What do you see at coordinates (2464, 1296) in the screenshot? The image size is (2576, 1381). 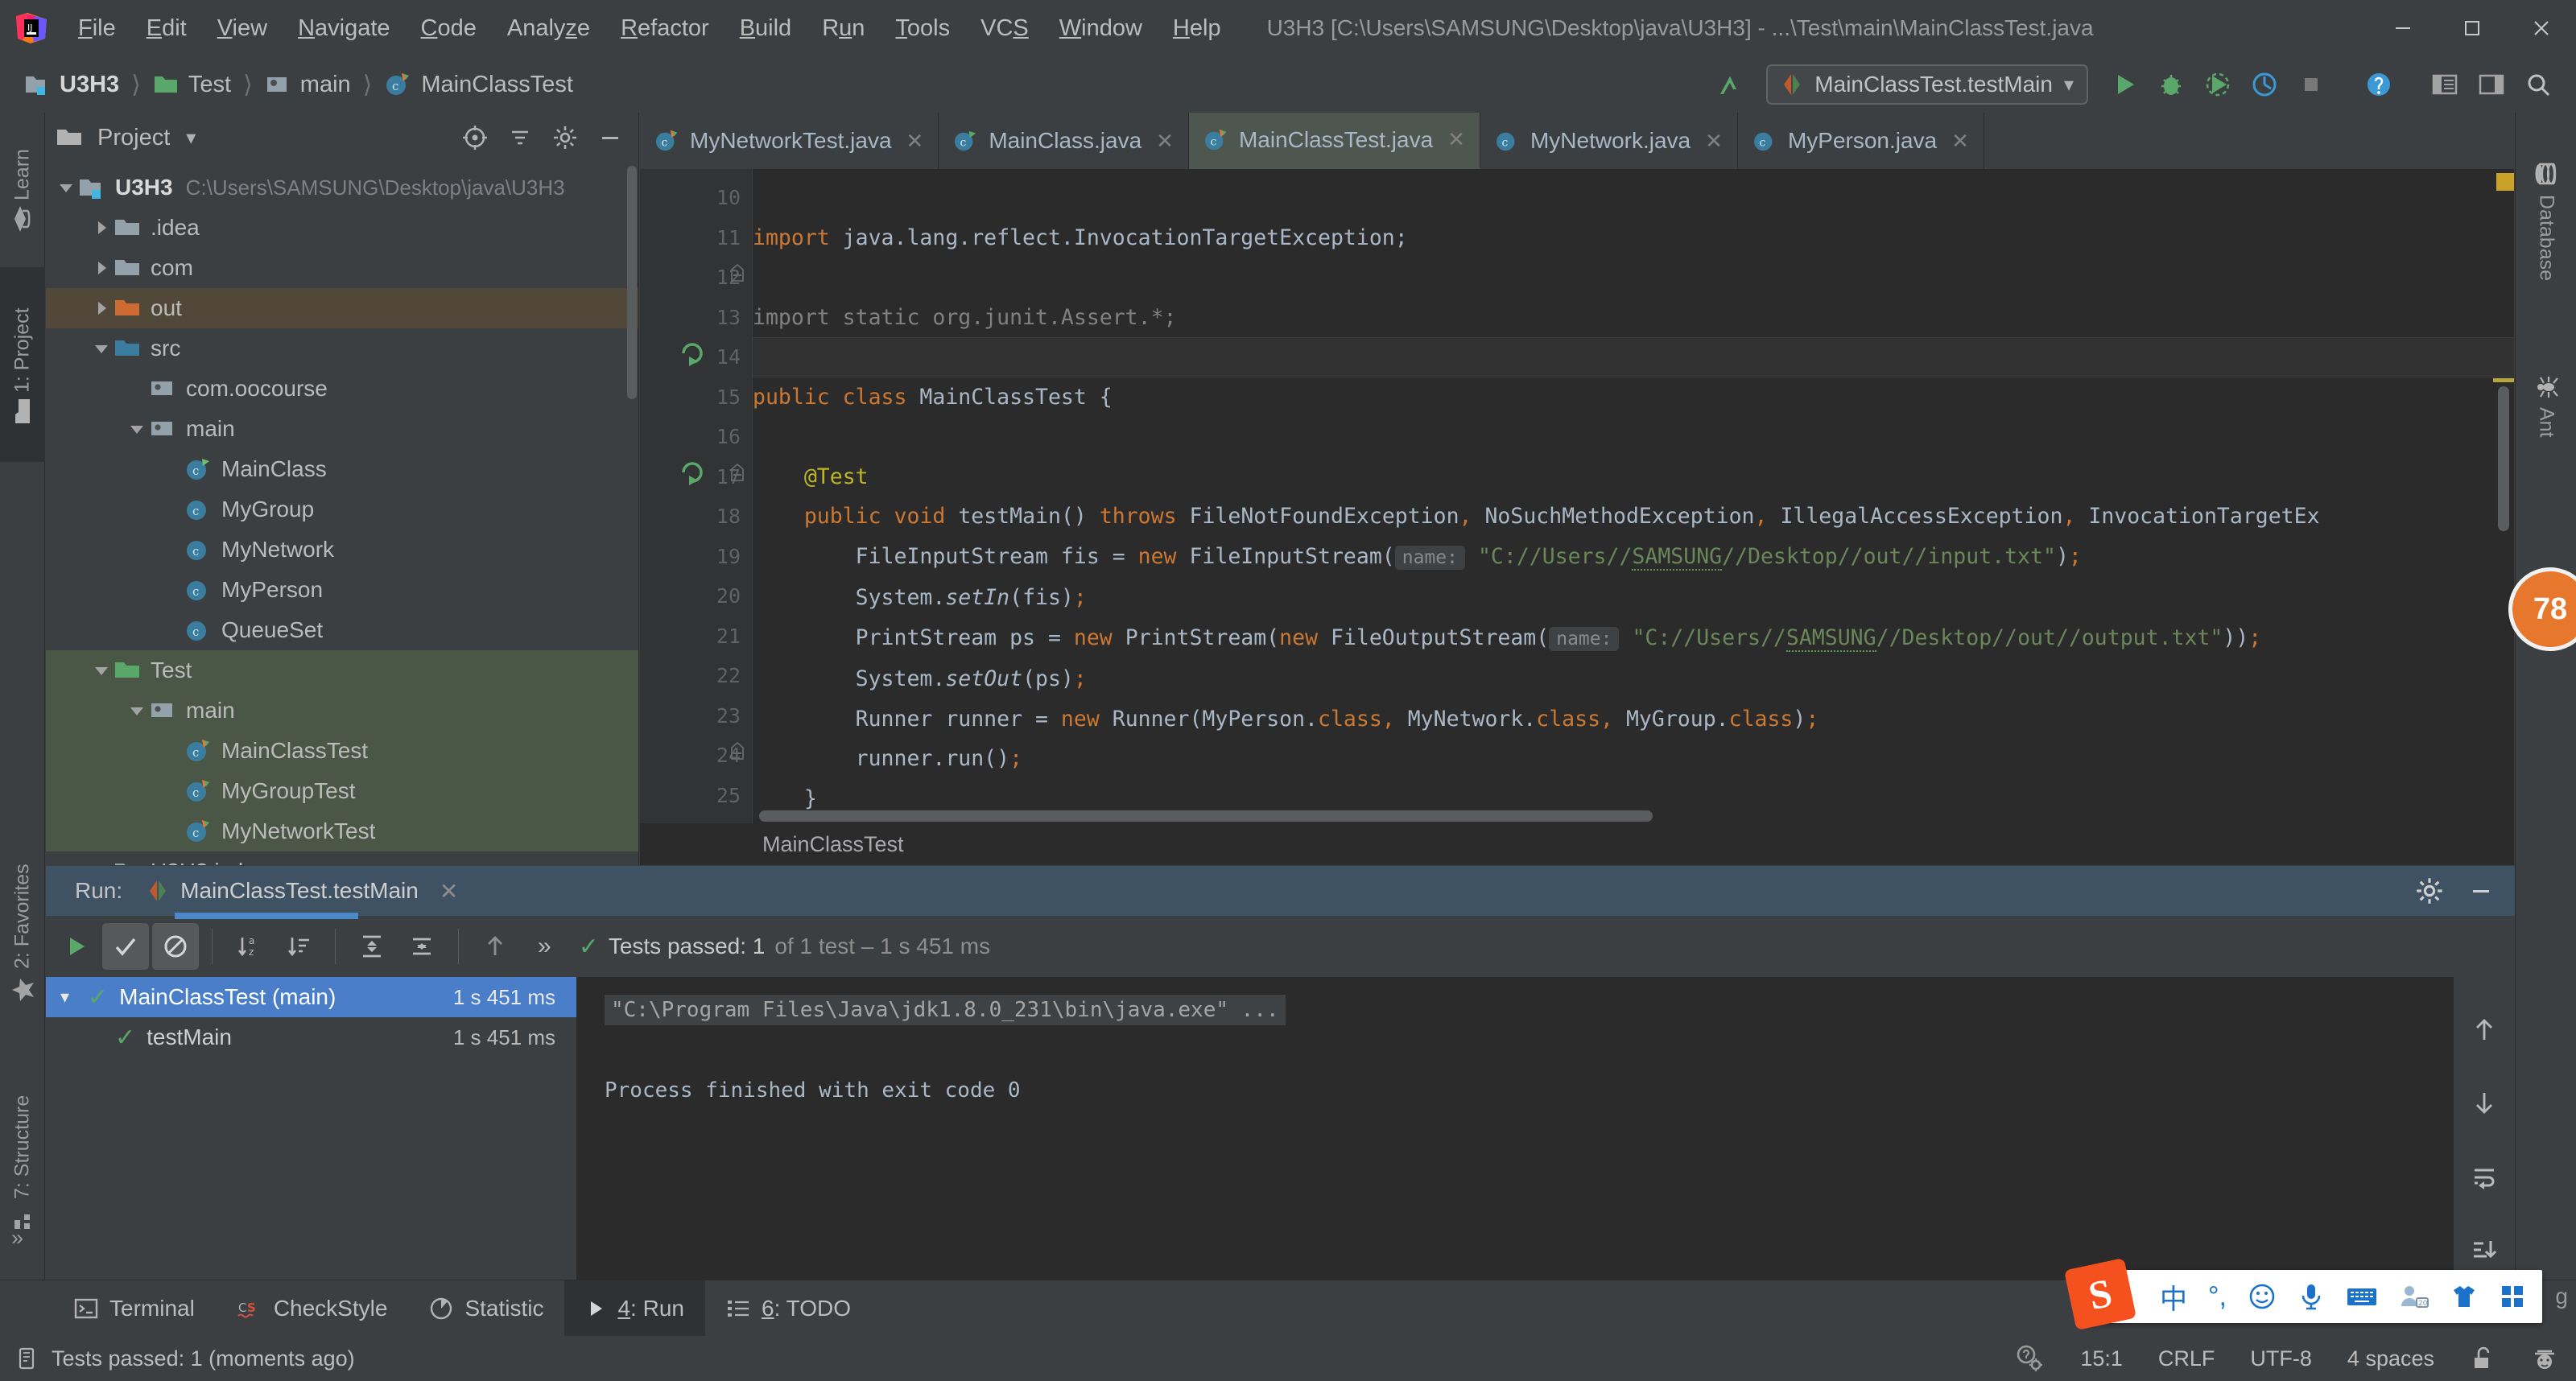 I see `ime-skin-icon` at bounding box center [2464, 1296].